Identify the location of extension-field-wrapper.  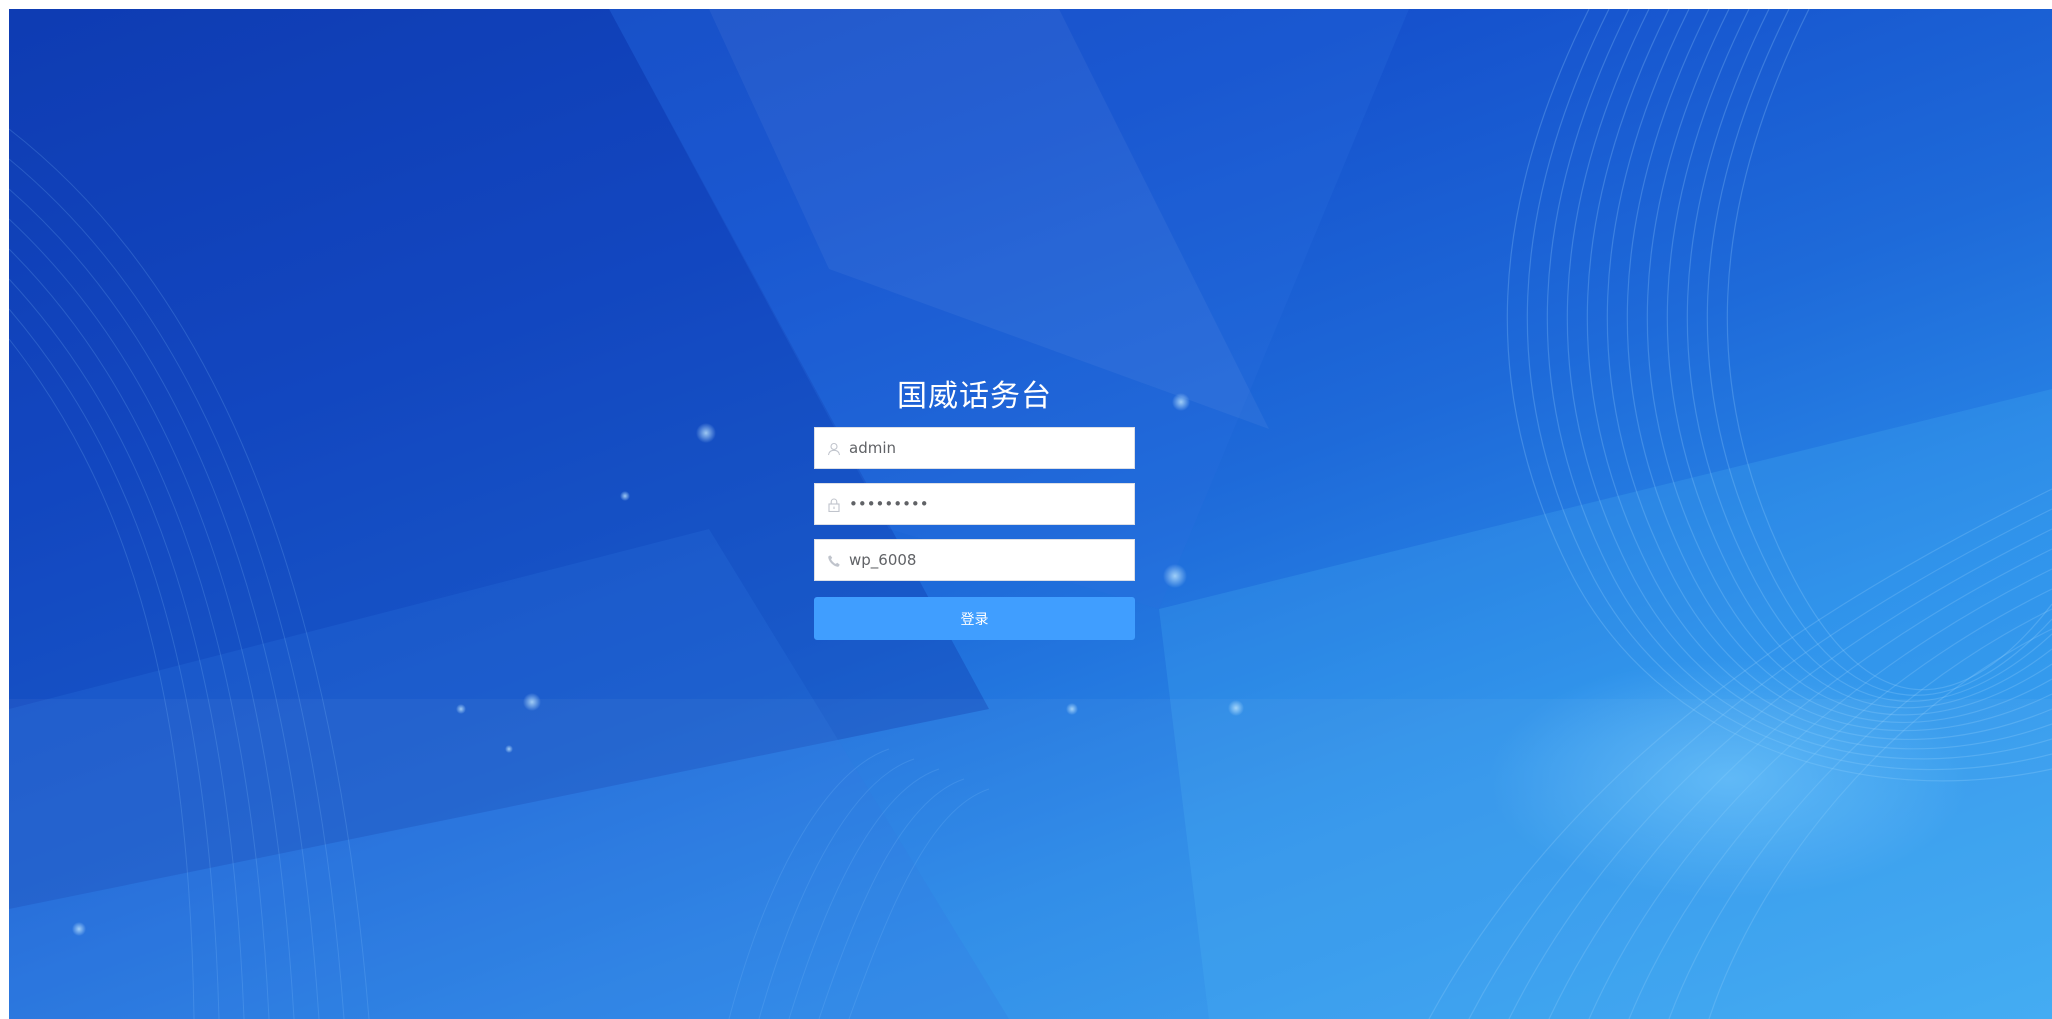
(974, 560).